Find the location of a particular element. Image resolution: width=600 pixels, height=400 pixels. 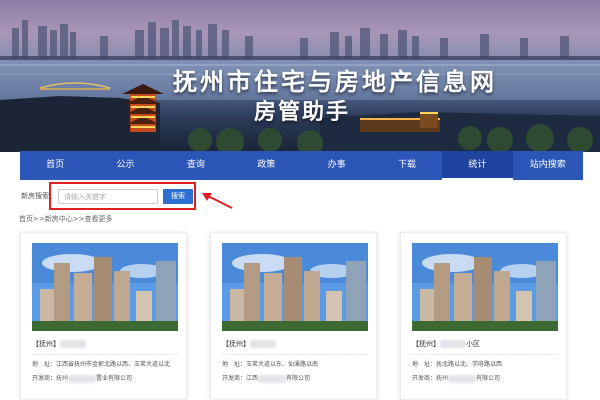

search-input is located at coordinates (108, 196).